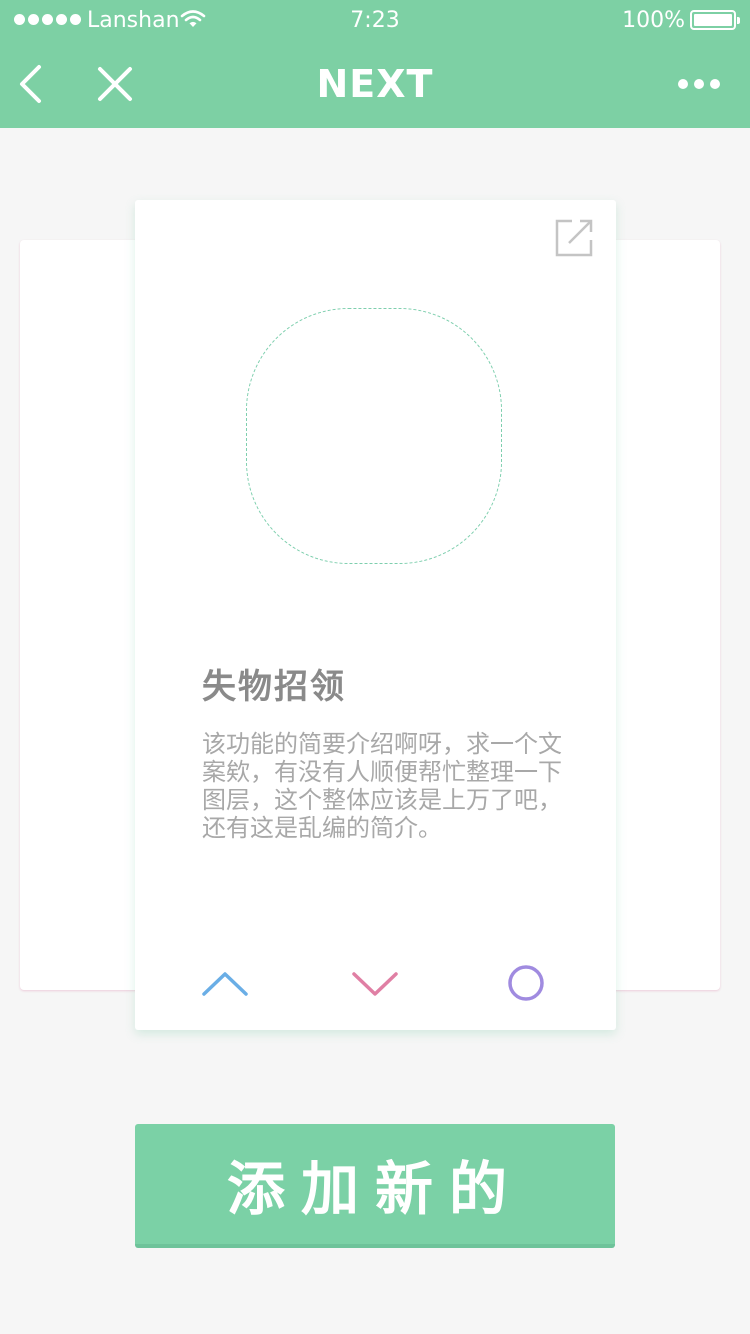 Image resolution: width=750 pixels, height=1334 pixels. Describe the element at coordinates (701, 84) in the screenshot. I see `more-options-button` at that location.